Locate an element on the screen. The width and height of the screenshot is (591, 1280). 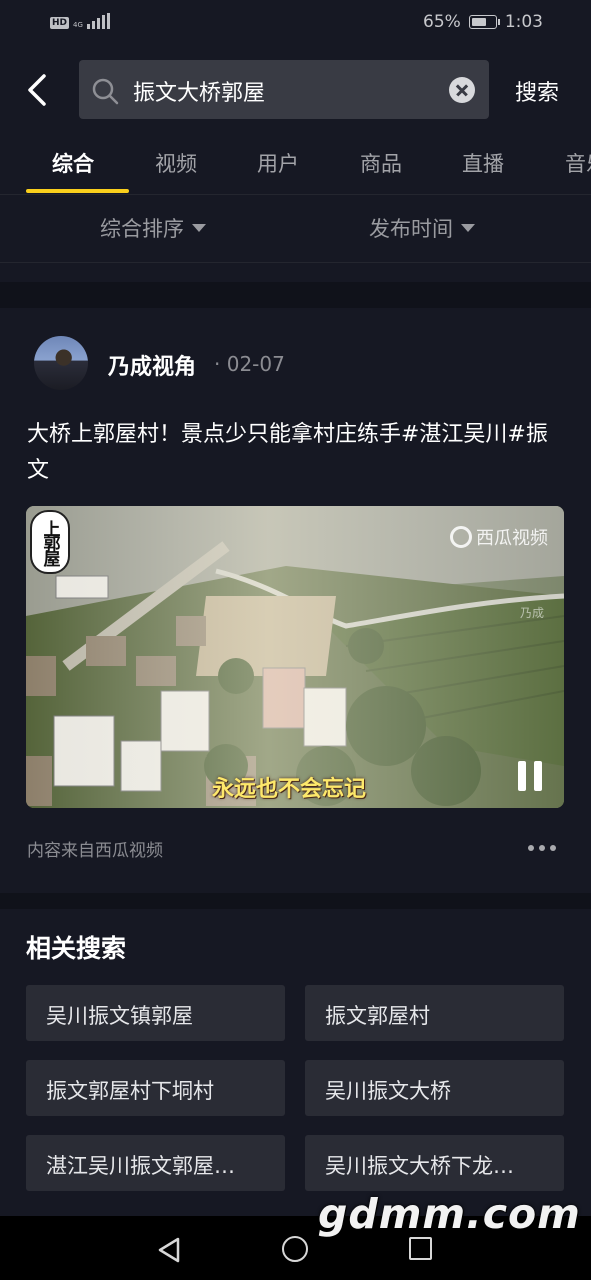
related-search-item: 吴川振文镇郭屋 is located at coordinates (155, 1013).